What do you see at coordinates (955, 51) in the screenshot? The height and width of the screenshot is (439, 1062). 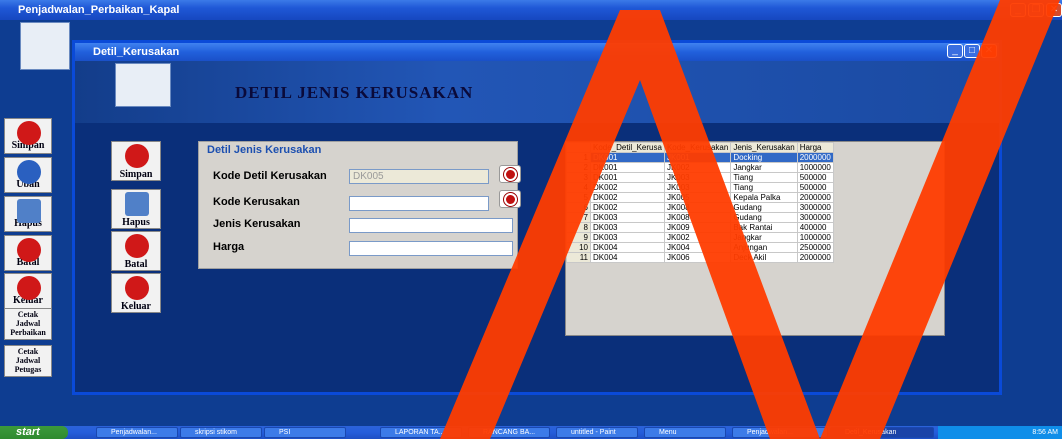 I see `inner-minimize-button: _` at bounding box center [955, 51].